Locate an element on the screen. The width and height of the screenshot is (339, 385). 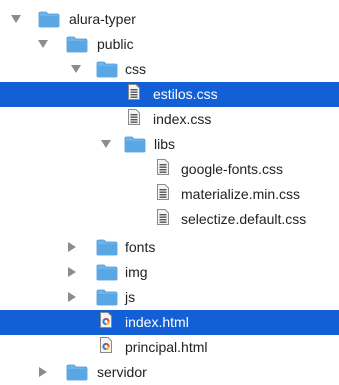
tree-item-fonts: fonts is located at coordinates (169, 247).